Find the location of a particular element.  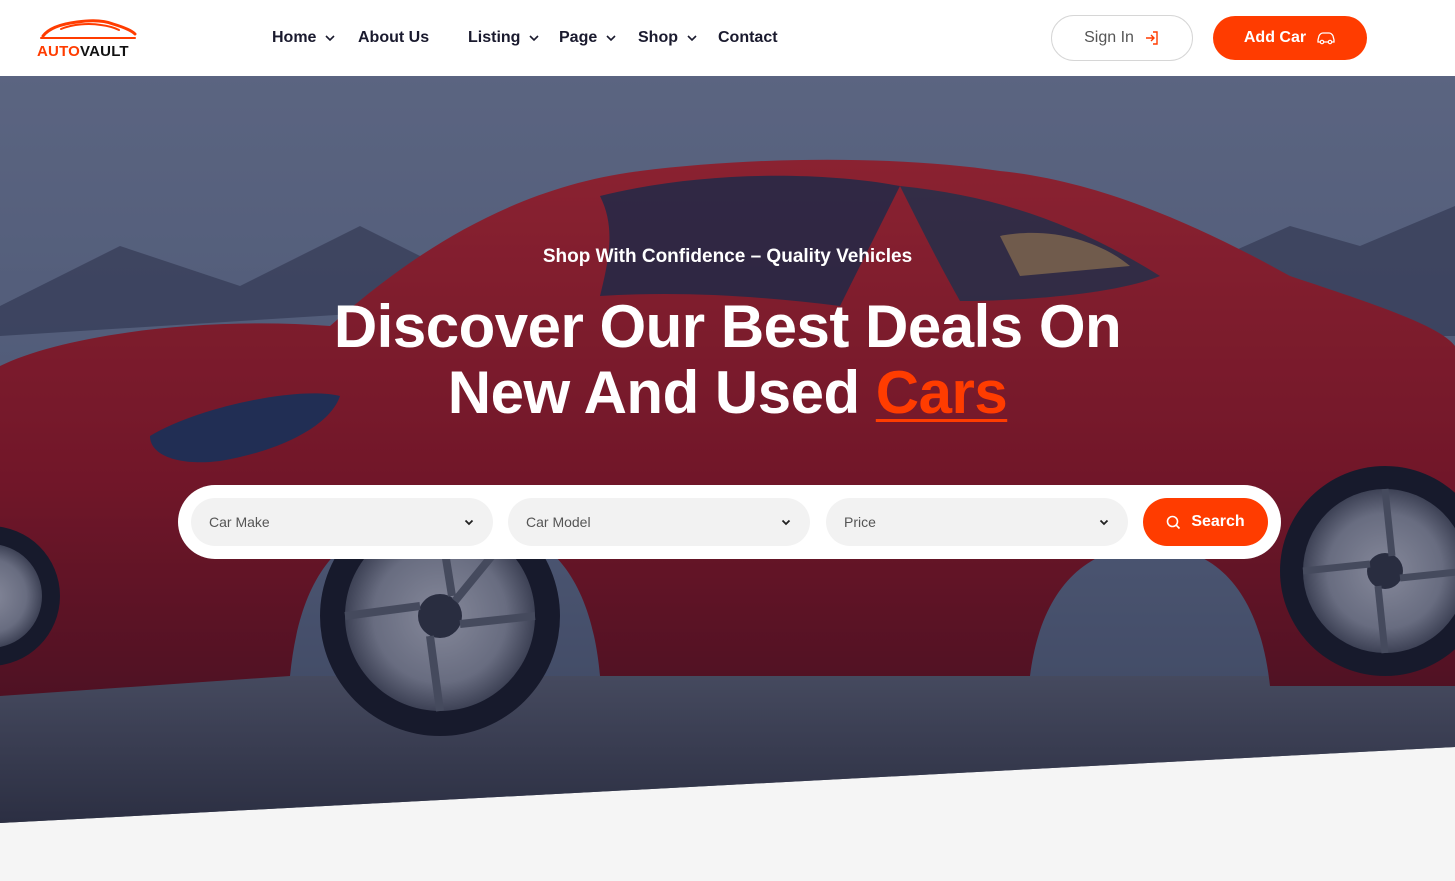

car-search-bar: Car Make Car Model Price Search is located at coordinates (729, 522).